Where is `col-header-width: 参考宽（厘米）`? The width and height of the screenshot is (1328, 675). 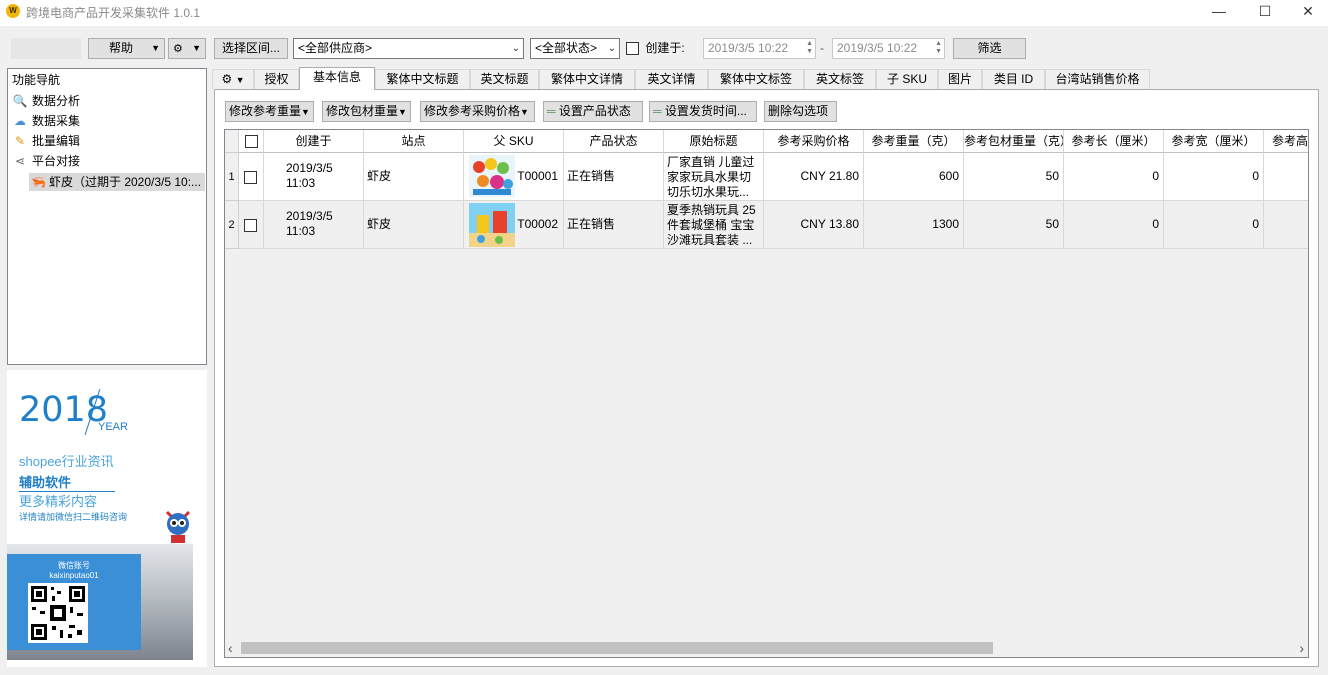
col-header-width: 参考宽（厘米） is located at coordinates (1214, 141).